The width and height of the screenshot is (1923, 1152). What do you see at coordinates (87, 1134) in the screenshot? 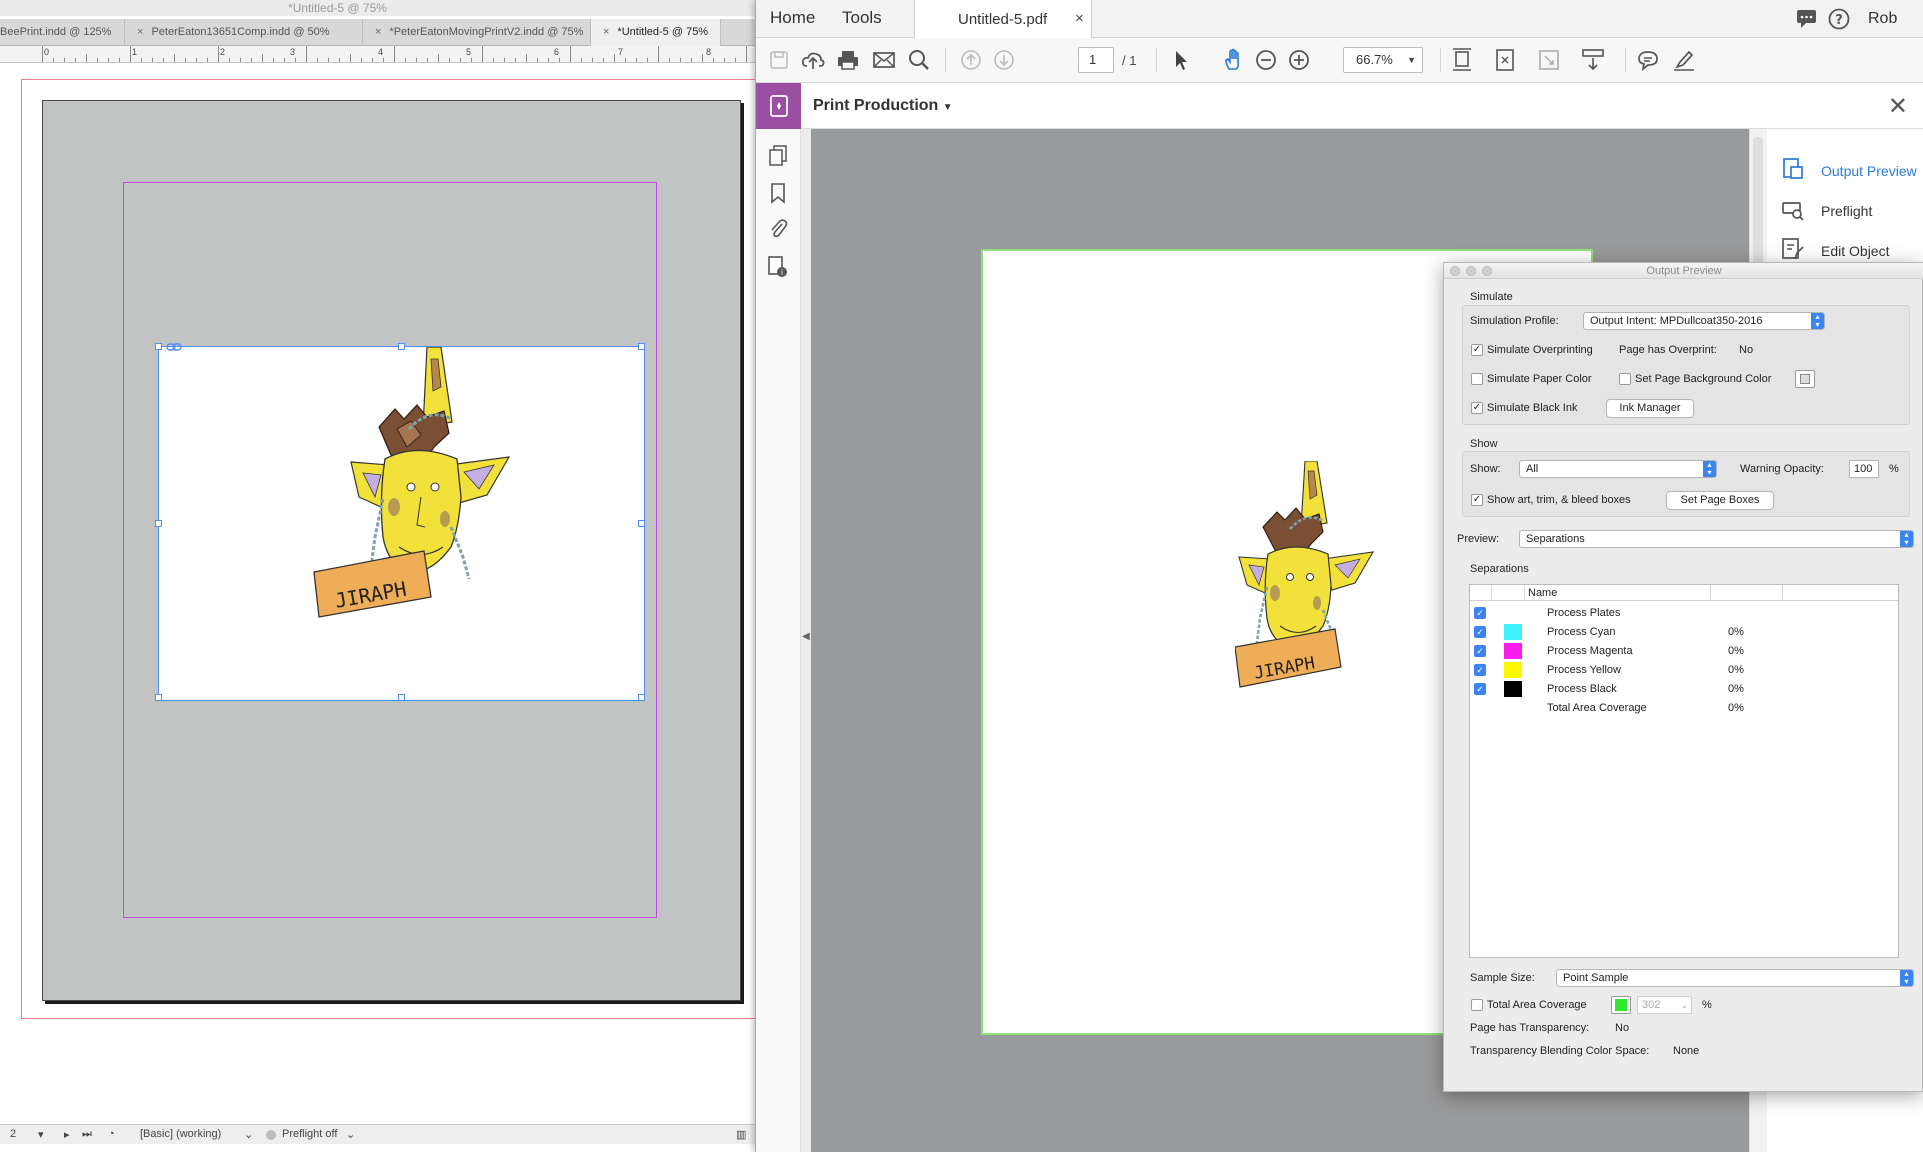
I see `last-page-icon: ⏭` at bounding box center [87, 1134].